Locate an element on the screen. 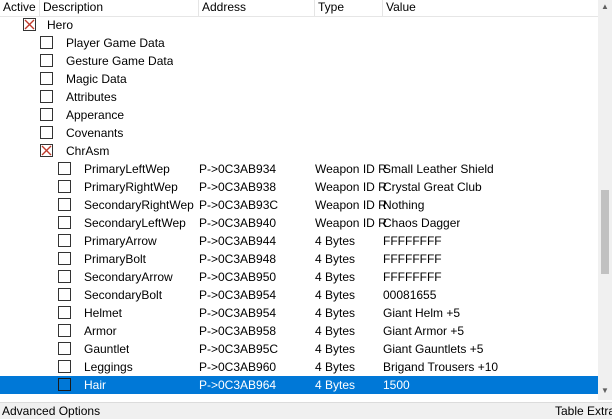 This screenshot has height=419, width=612. header-active: Active is located at coordinates (20, 8).